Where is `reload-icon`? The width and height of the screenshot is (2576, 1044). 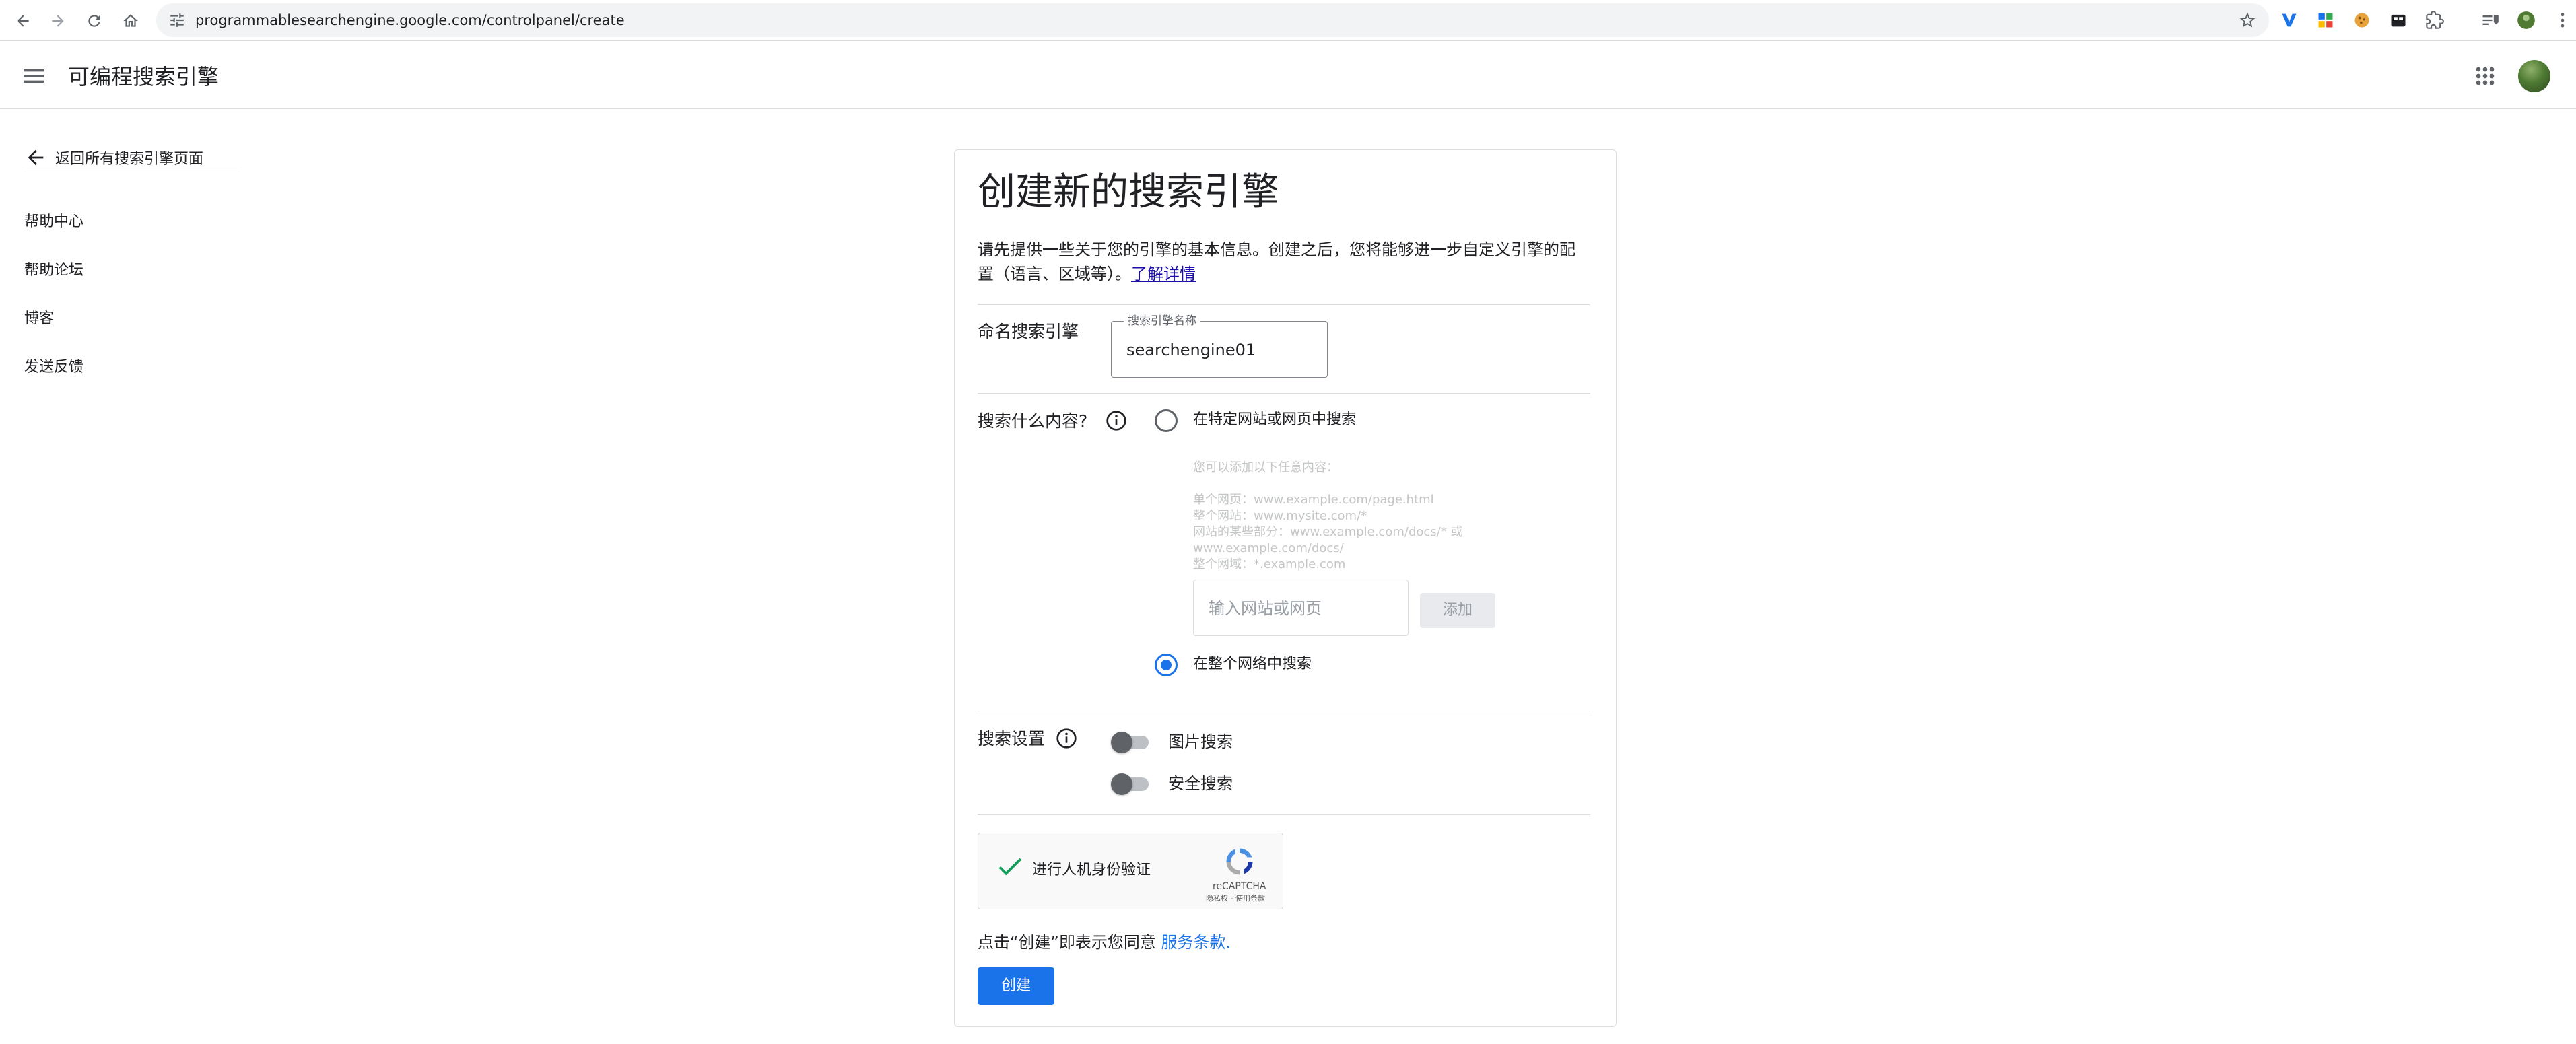 reload-icon is located at coordinates (94, 20).